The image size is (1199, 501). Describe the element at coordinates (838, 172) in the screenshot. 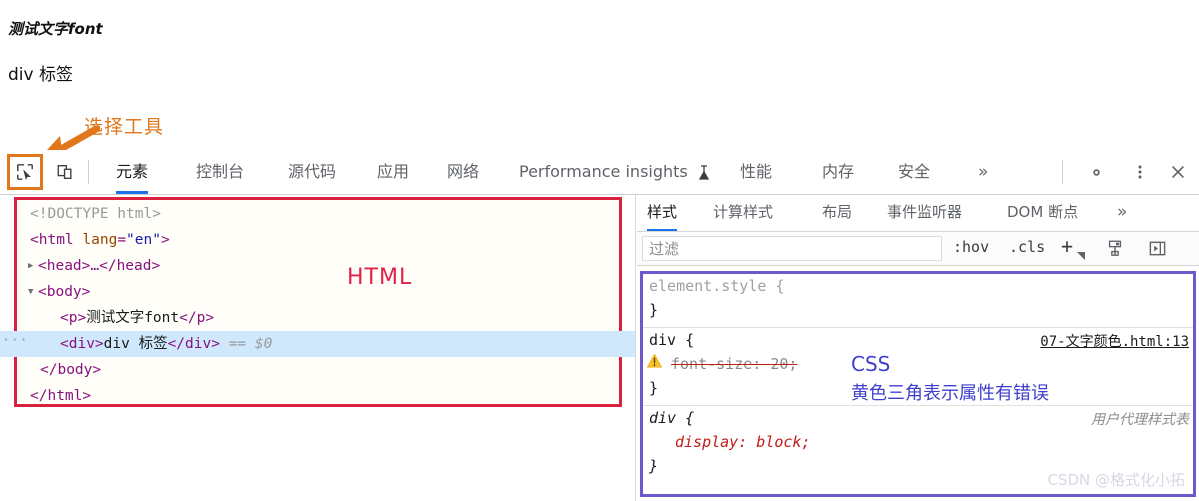

I see `tab-memory: 内存` at that location.